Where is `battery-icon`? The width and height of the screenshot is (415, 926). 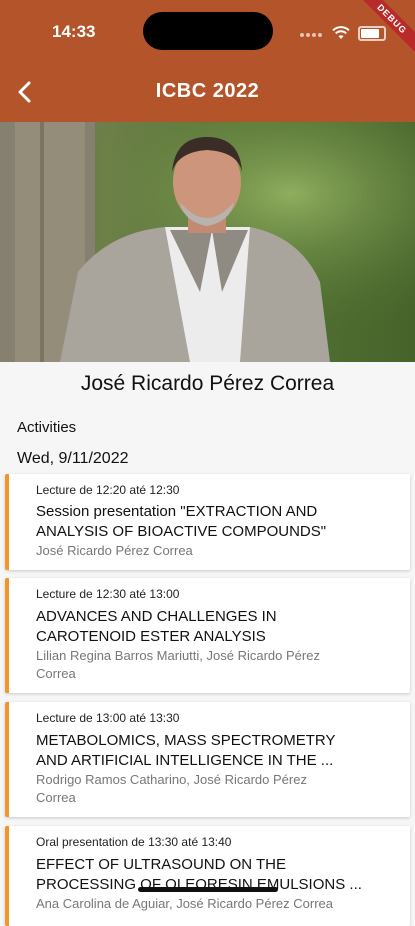
battery-icon is located at coordinates (372, 33).